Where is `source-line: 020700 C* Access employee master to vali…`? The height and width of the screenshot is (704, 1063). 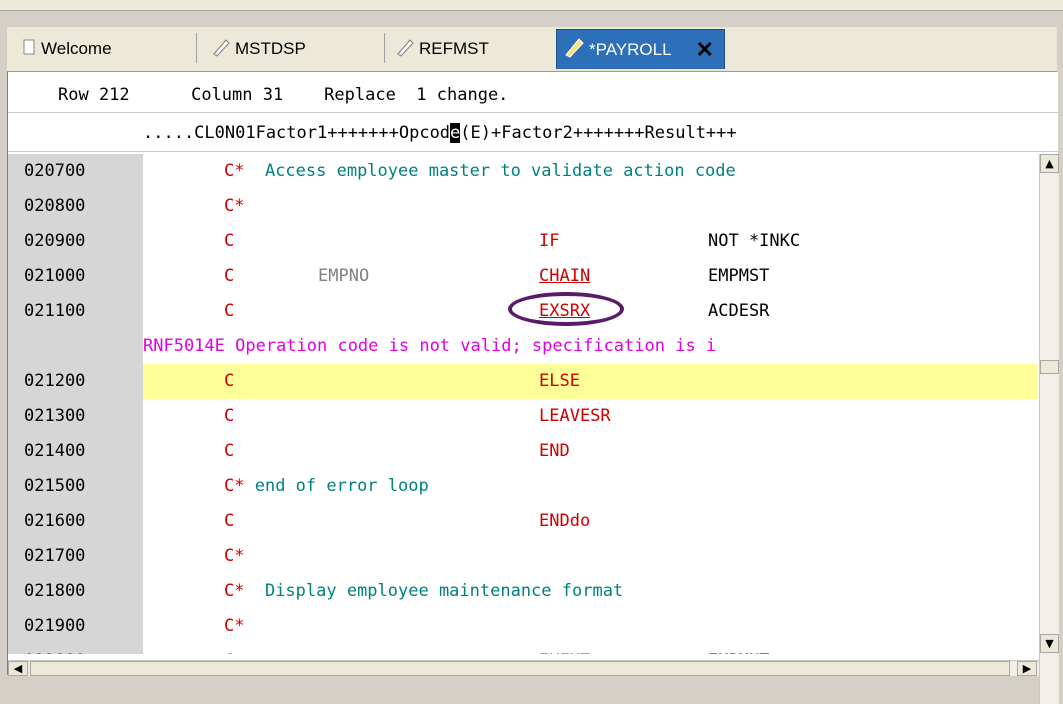 source-line: 020700 C* Access employee master to vali… is located at coordinates (523, 171).